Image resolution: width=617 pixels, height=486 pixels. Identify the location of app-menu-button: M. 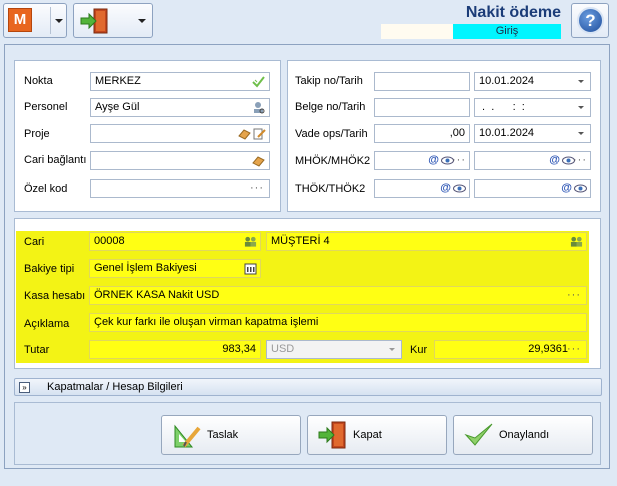
(35, 20).